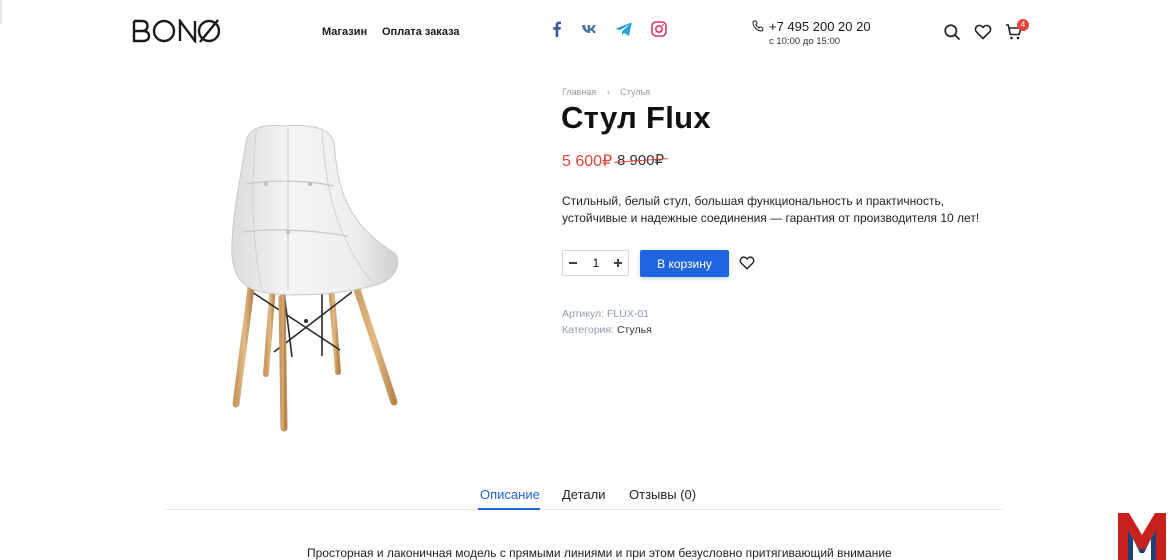 This screenshot has width=1170, height=560. What do you see at coordinates (627, 314) in the screenshot?
I see `sku-value: FLUX-01` at bounding box center [627, 314].